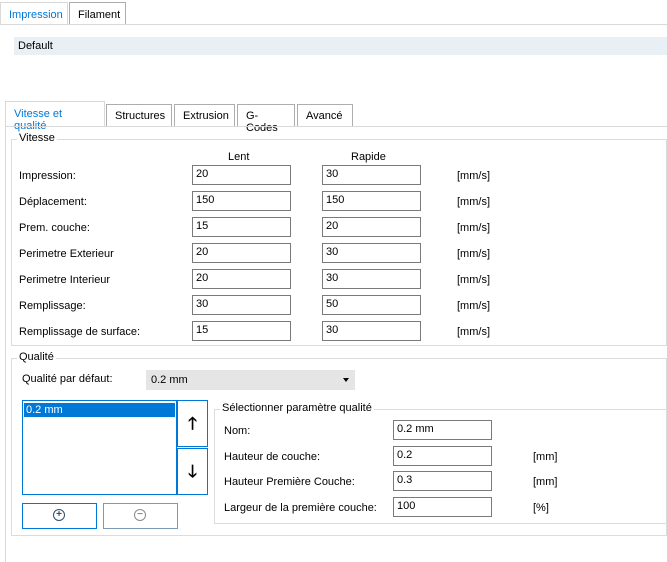  I want to click on tab-filament: Filament, so click(97, 13).